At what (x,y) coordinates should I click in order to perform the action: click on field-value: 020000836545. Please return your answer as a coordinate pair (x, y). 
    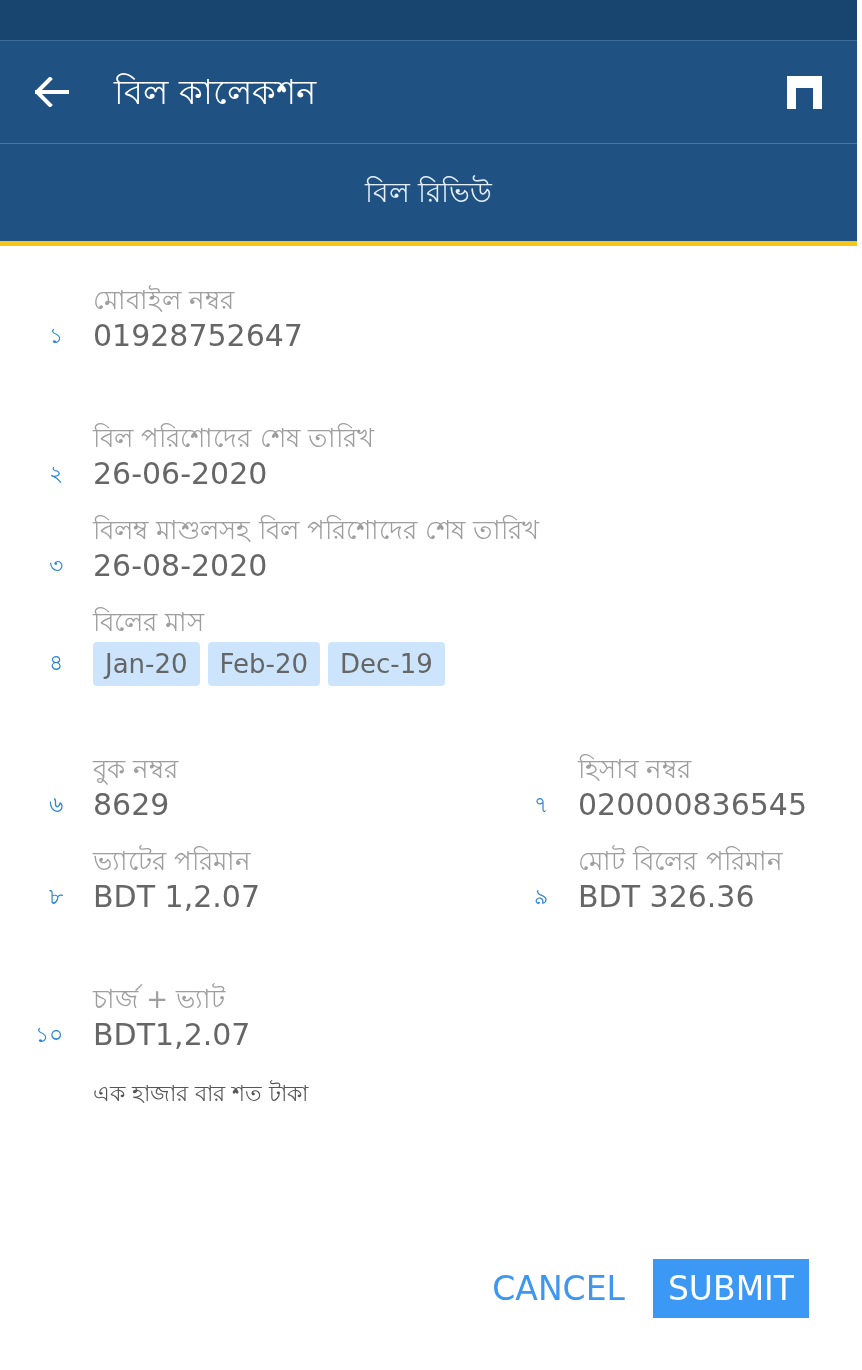
    Looking at the image, I should click on (693, 805).